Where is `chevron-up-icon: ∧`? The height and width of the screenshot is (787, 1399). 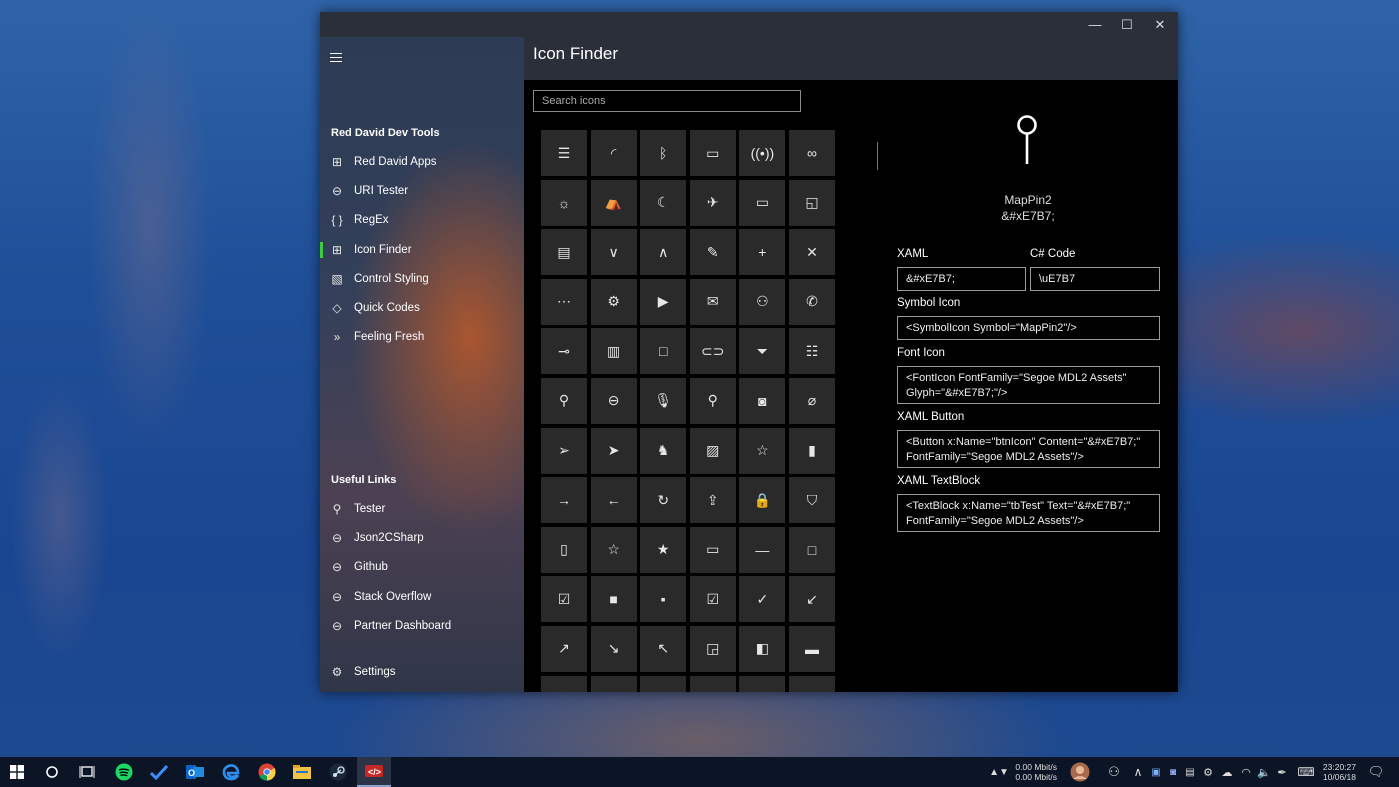 chevron-up-icon: ∧ is located at coordinates (1138, 772).